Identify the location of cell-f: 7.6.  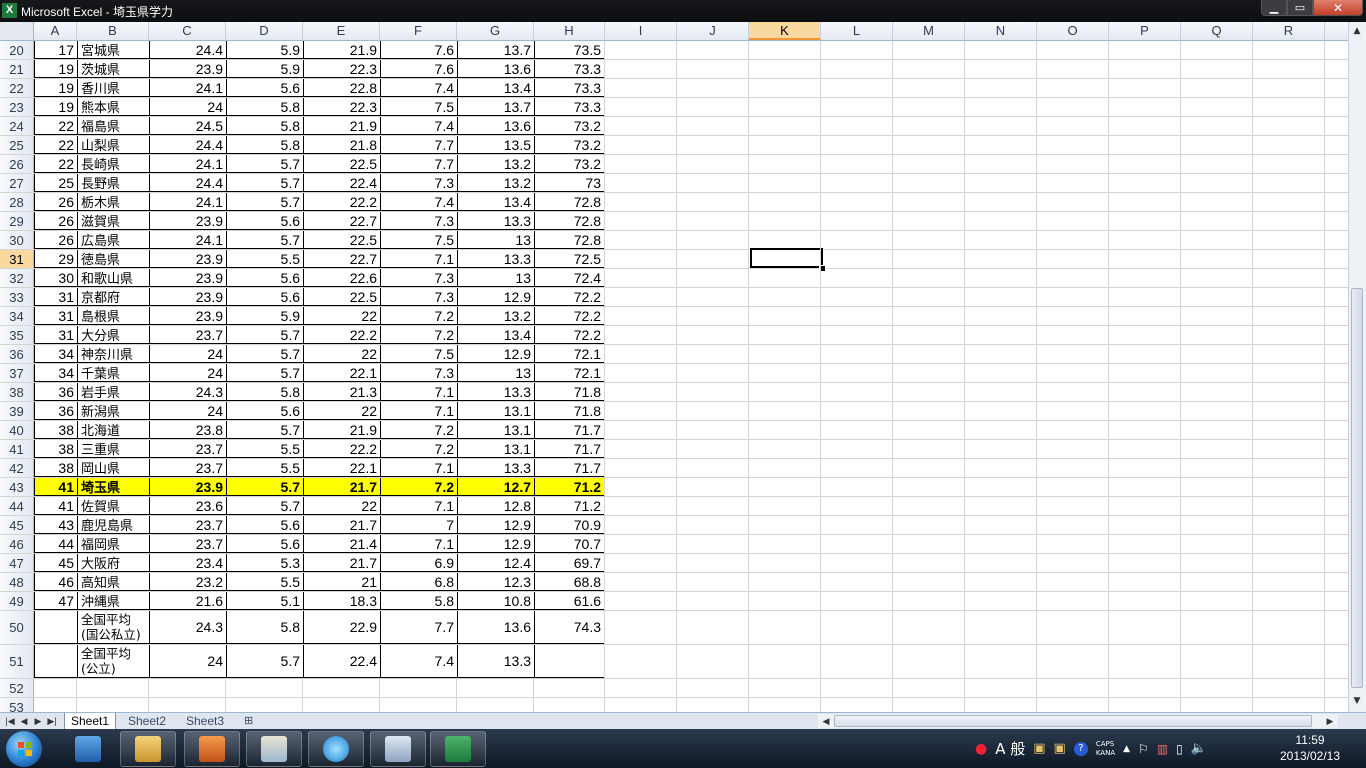
(418, 50).